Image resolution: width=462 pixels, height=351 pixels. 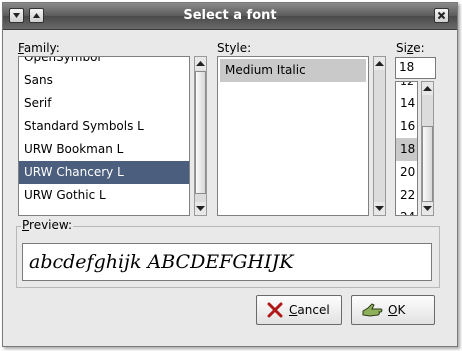 I want to click on size-item: 16, so click(x=406, y=126).